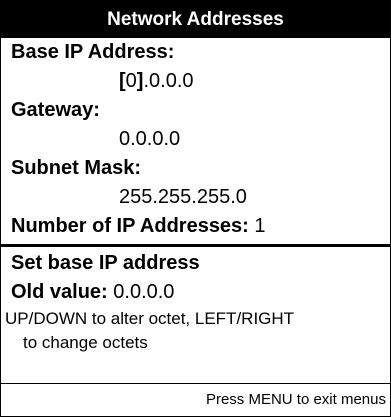 This screenshot has width=391, height=417. Describe the element at coordinates (122, 81) in the screenshot. I see `cursor-open-bracket: [` at that location.